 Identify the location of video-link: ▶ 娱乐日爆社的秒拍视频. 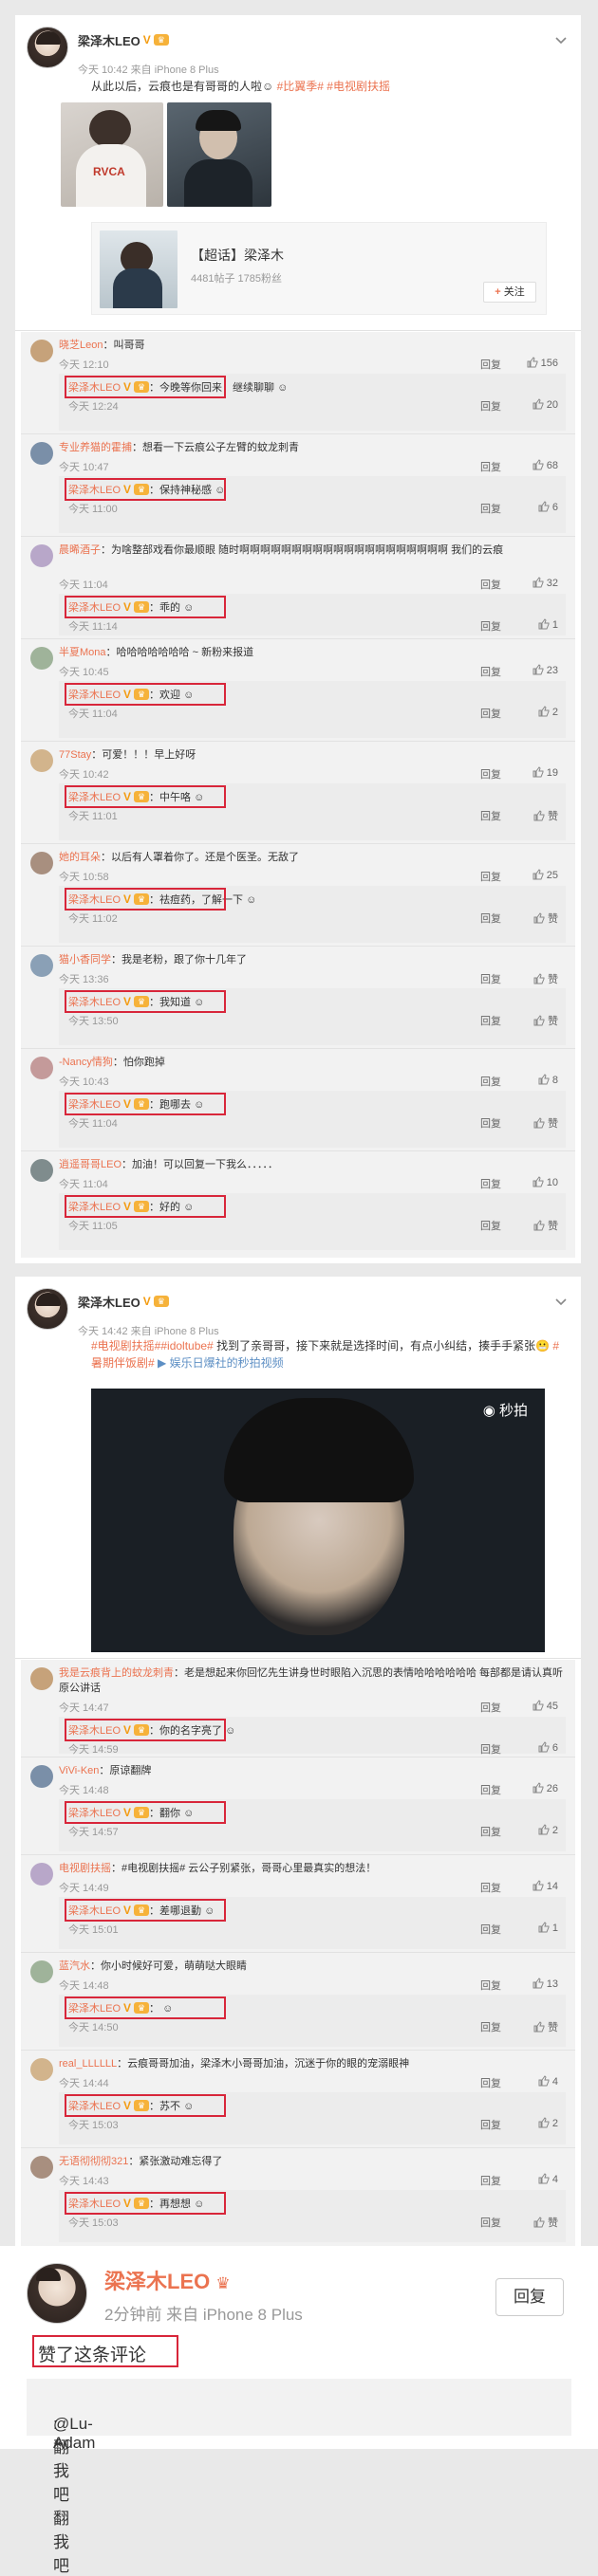
(221, 1363).